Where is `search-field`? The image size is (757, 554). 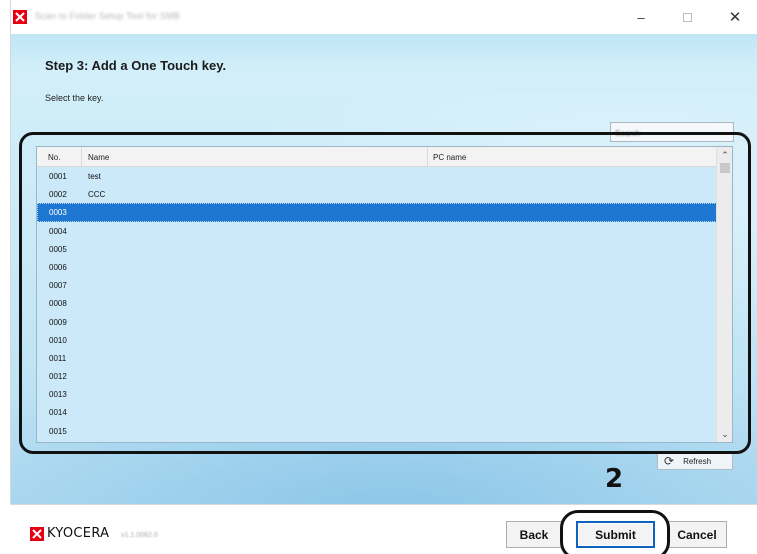 search-field is located at coordinates (672, 132).